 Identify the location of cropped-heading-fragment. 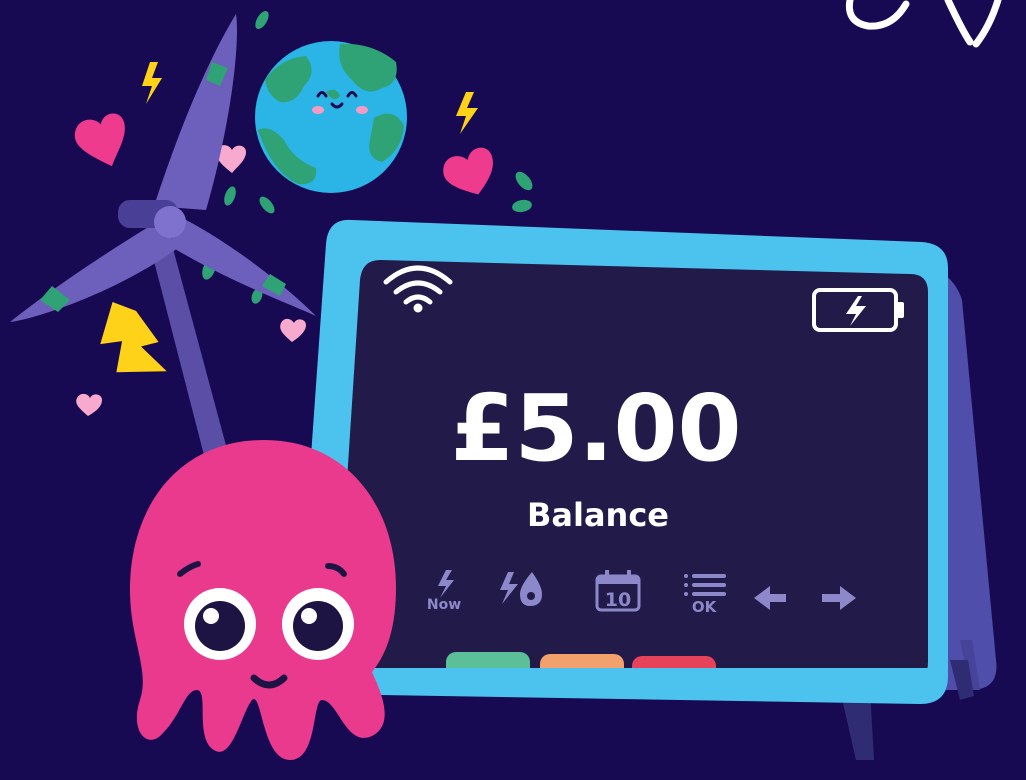
(923, 24).